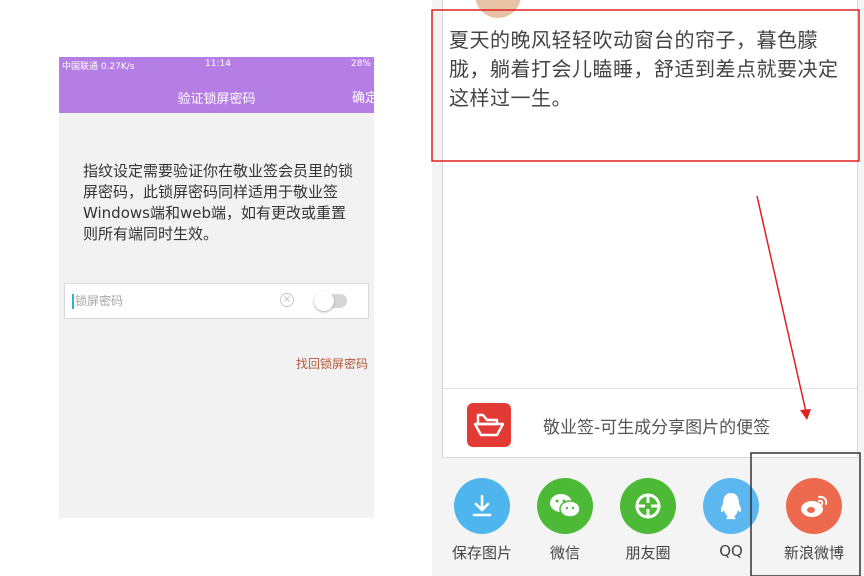 The height and width of the screenshot is (576, 864). Describe the element at coordinates (481, 553) in the screenshot. I see `share-label: 保存图片` at that location.